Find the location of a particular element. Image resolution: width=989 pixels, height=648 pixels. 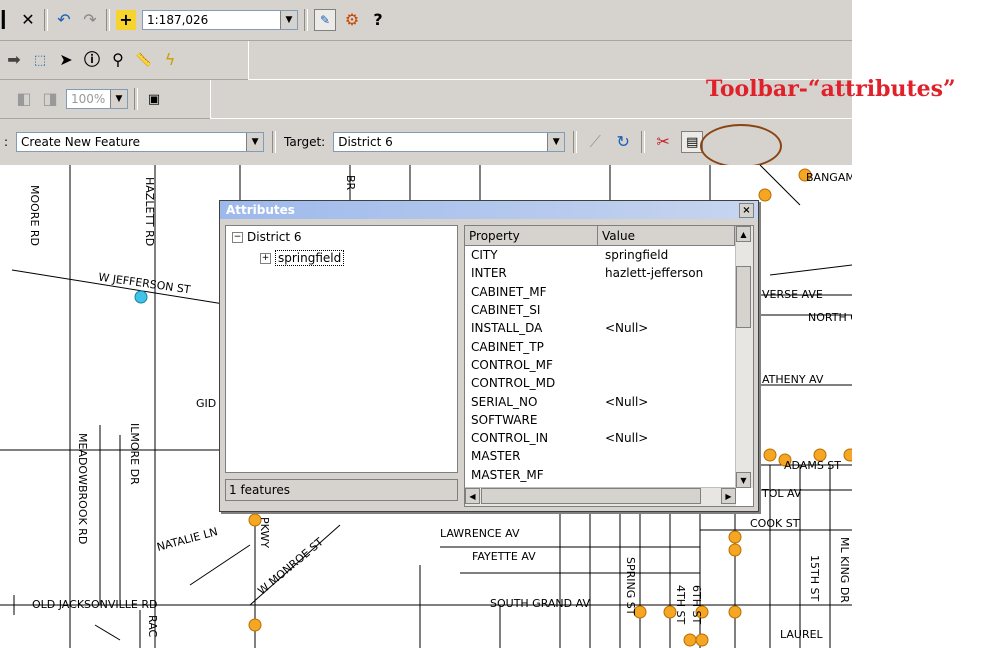

split-icon: ✂ is located at coordinates (663, 142).